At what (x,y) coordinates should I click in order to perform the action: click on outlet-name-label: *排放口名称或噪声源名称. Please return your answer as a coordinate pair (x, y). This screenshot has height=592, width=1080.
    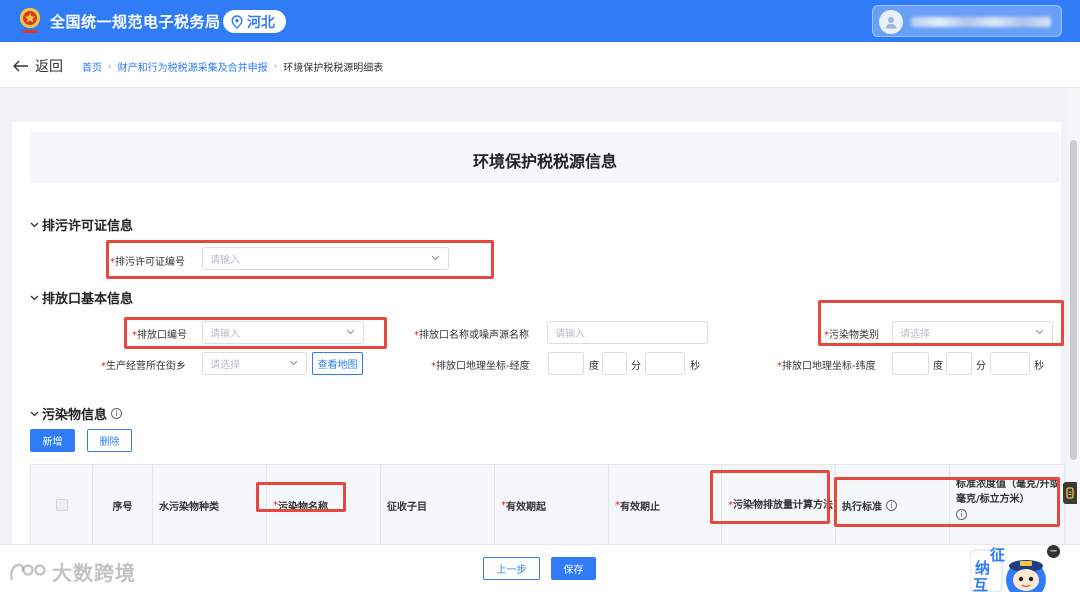
    Looking at the image, I should click on (471, 335).